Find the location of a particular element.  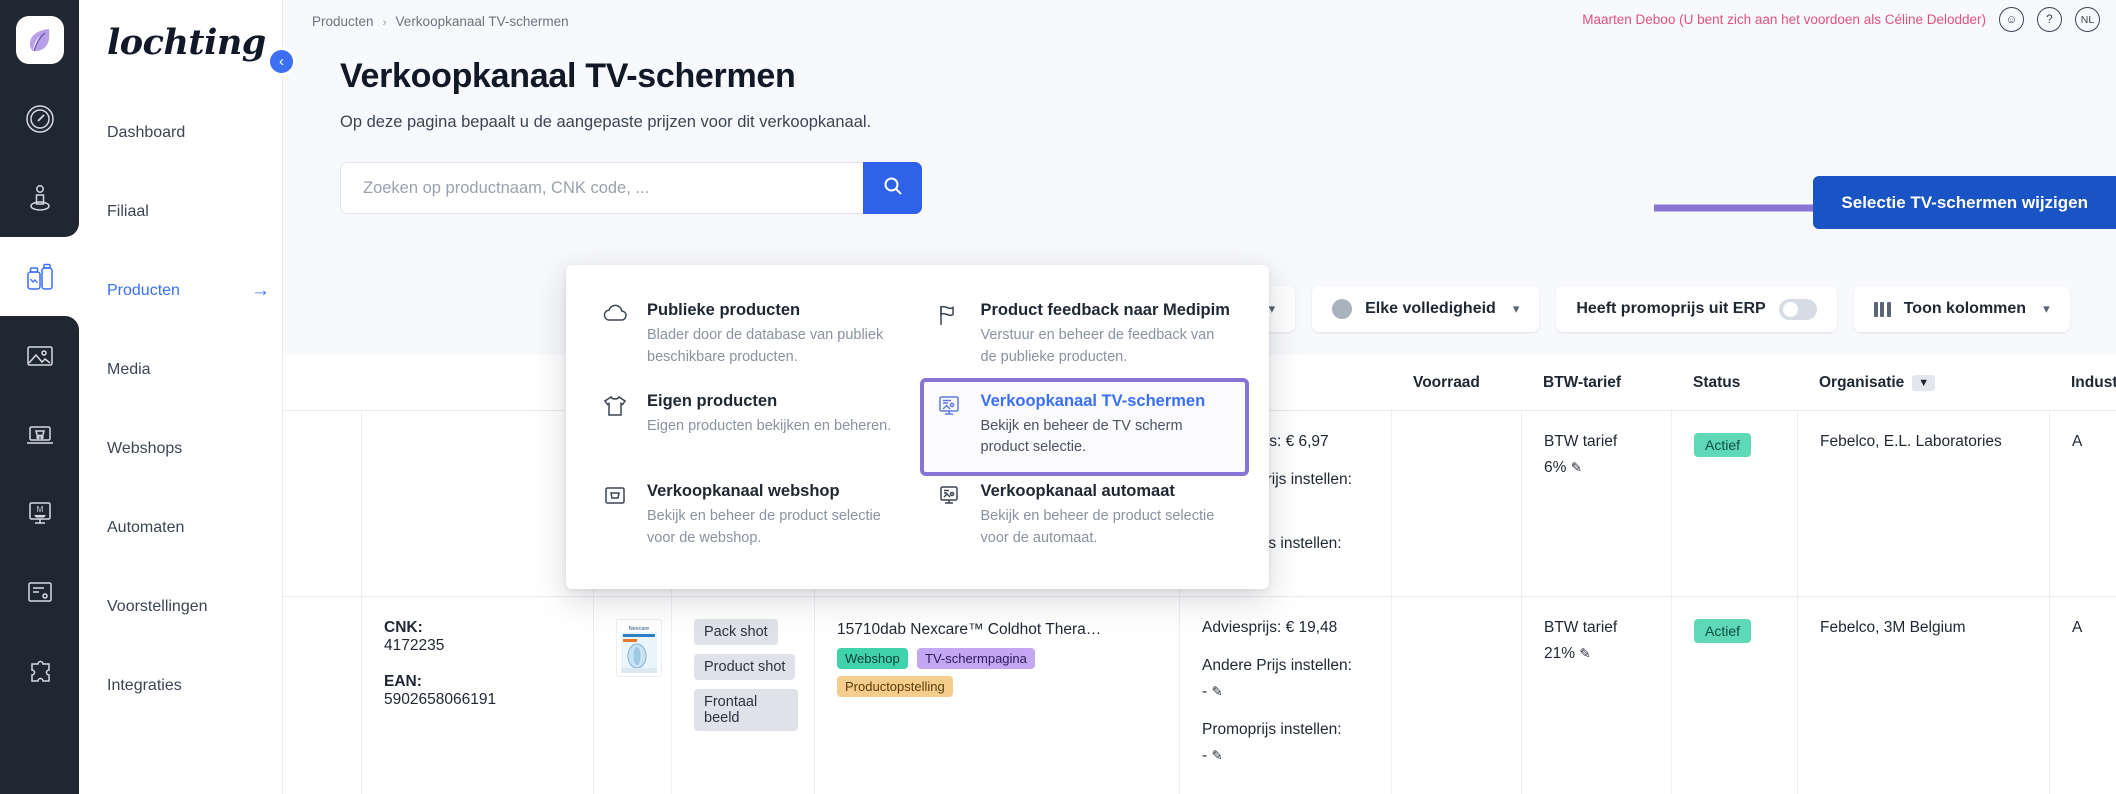

rail-item-producten is located at coordinates (39, 276).